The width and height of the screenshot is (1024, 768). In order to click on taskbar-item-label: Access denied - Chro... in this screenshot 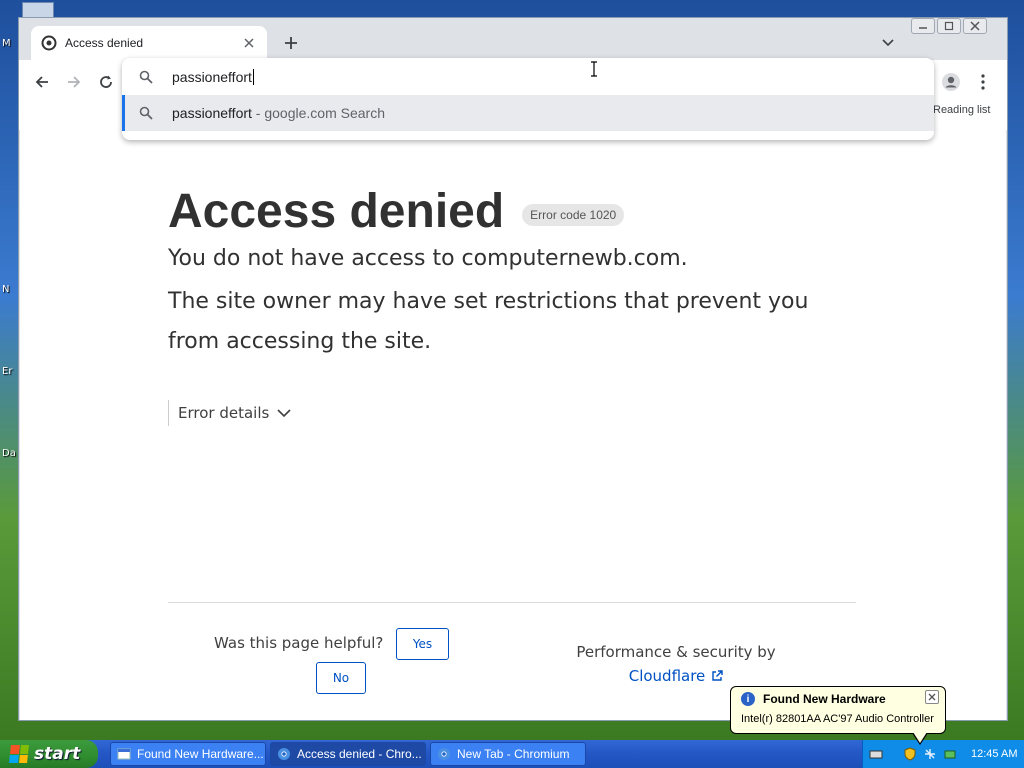, I will do `click(359, 754)`.